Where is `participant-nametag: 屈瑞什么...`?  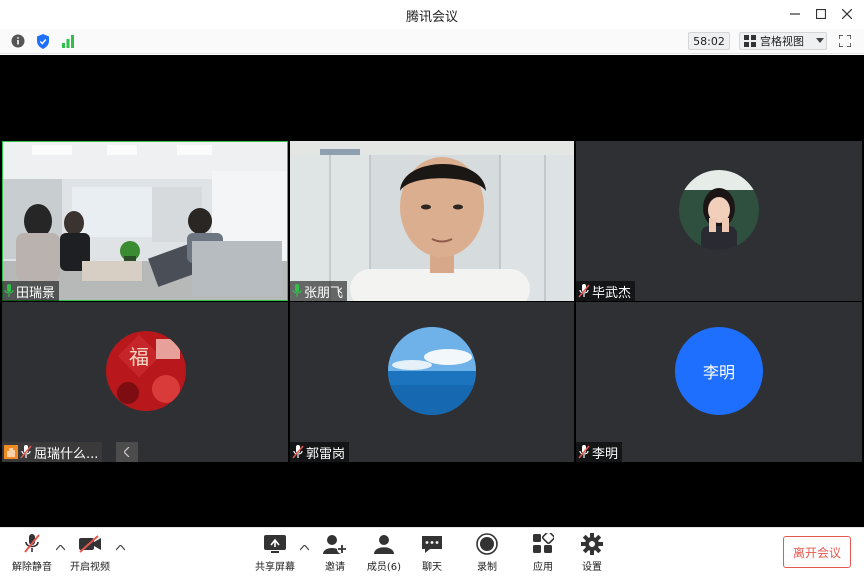 participant-nametag: 屈瑞什么... is located at coordinates (52, 452).